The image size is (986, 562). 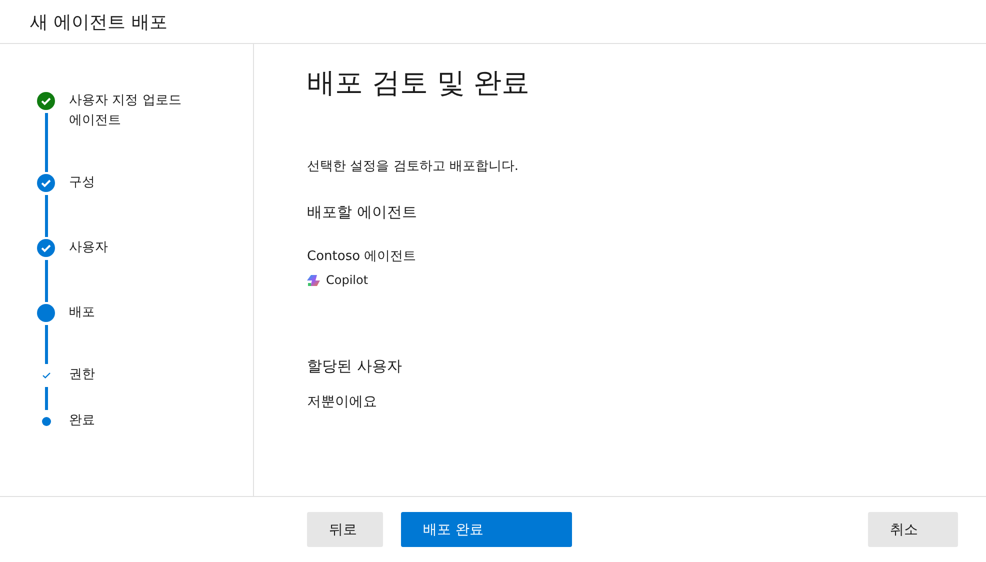 I want to click on page-heading: 배포 검토 및 완료, so click(x=419, y=83).